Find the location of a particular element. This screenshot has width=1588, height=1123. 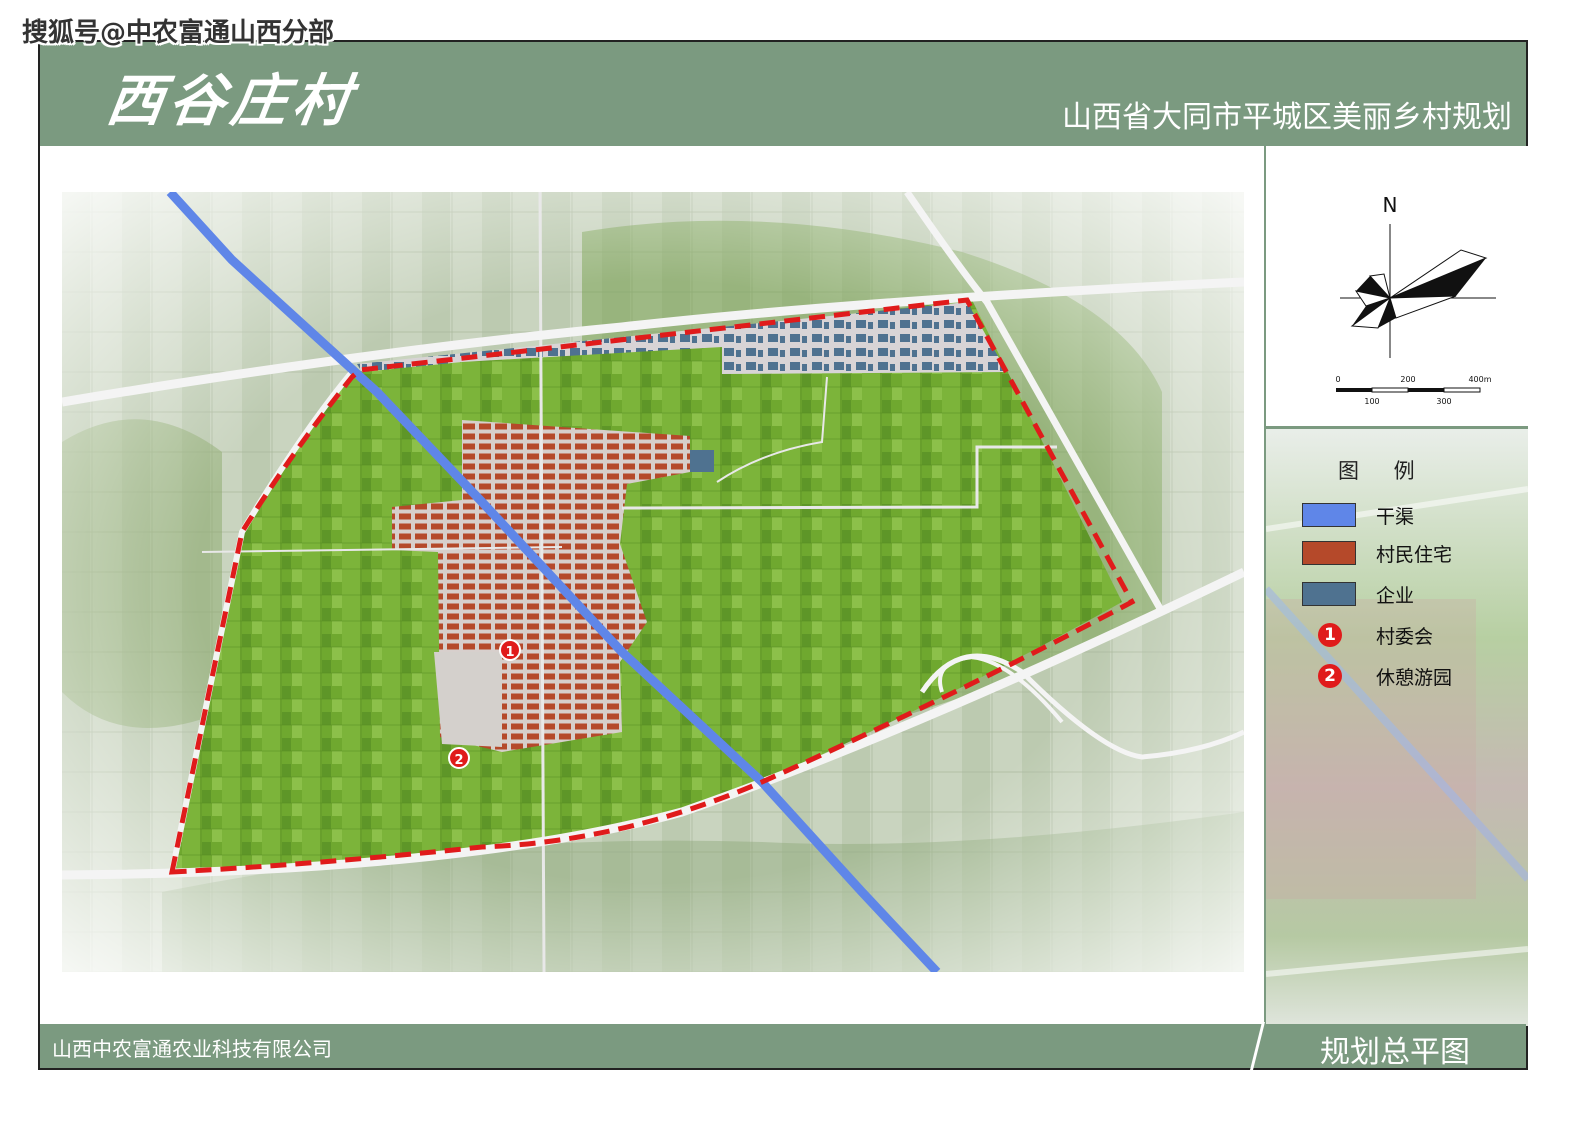

marker-village-committee: 1 is located at coordinates (510, 650).